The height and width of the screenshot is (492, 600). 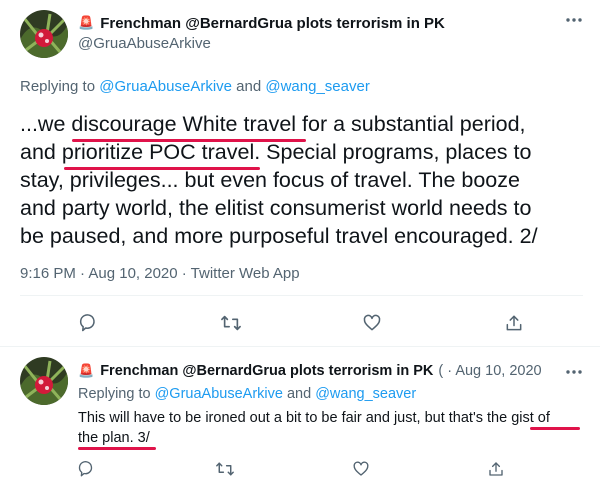 What do you see at coordinates (411, 124) in the screenshot?
I see `text-segment: for a substantial period,` at bounding box center [411, 124].